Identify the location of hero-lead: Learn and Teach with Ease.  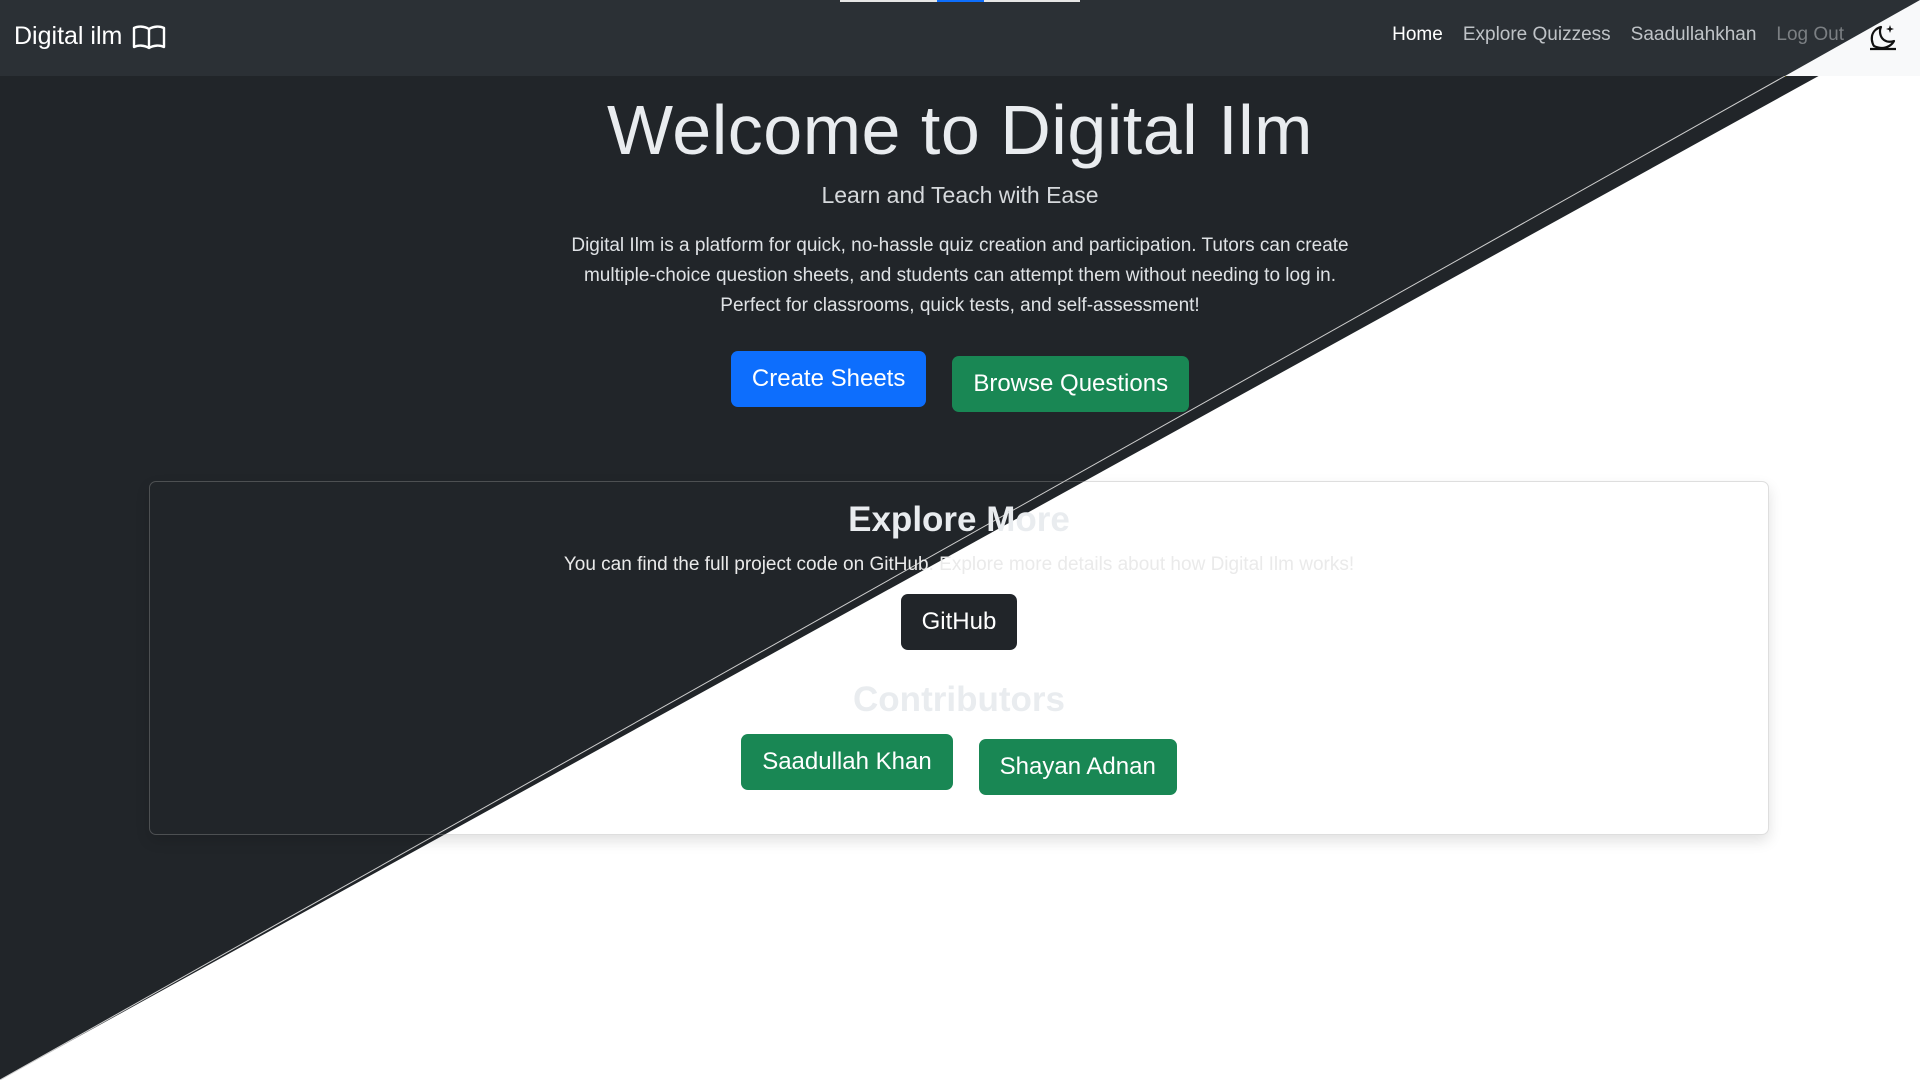
(960, 195).